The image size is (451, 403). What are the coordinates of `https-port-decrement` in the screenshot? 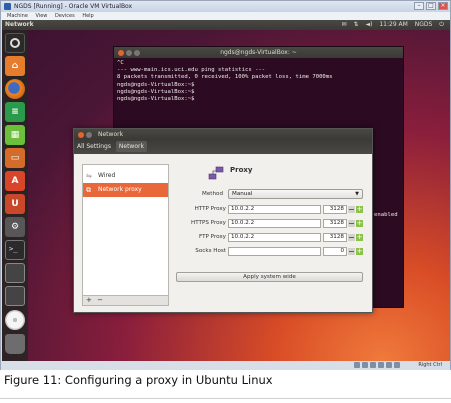 It's located at (351, 223).